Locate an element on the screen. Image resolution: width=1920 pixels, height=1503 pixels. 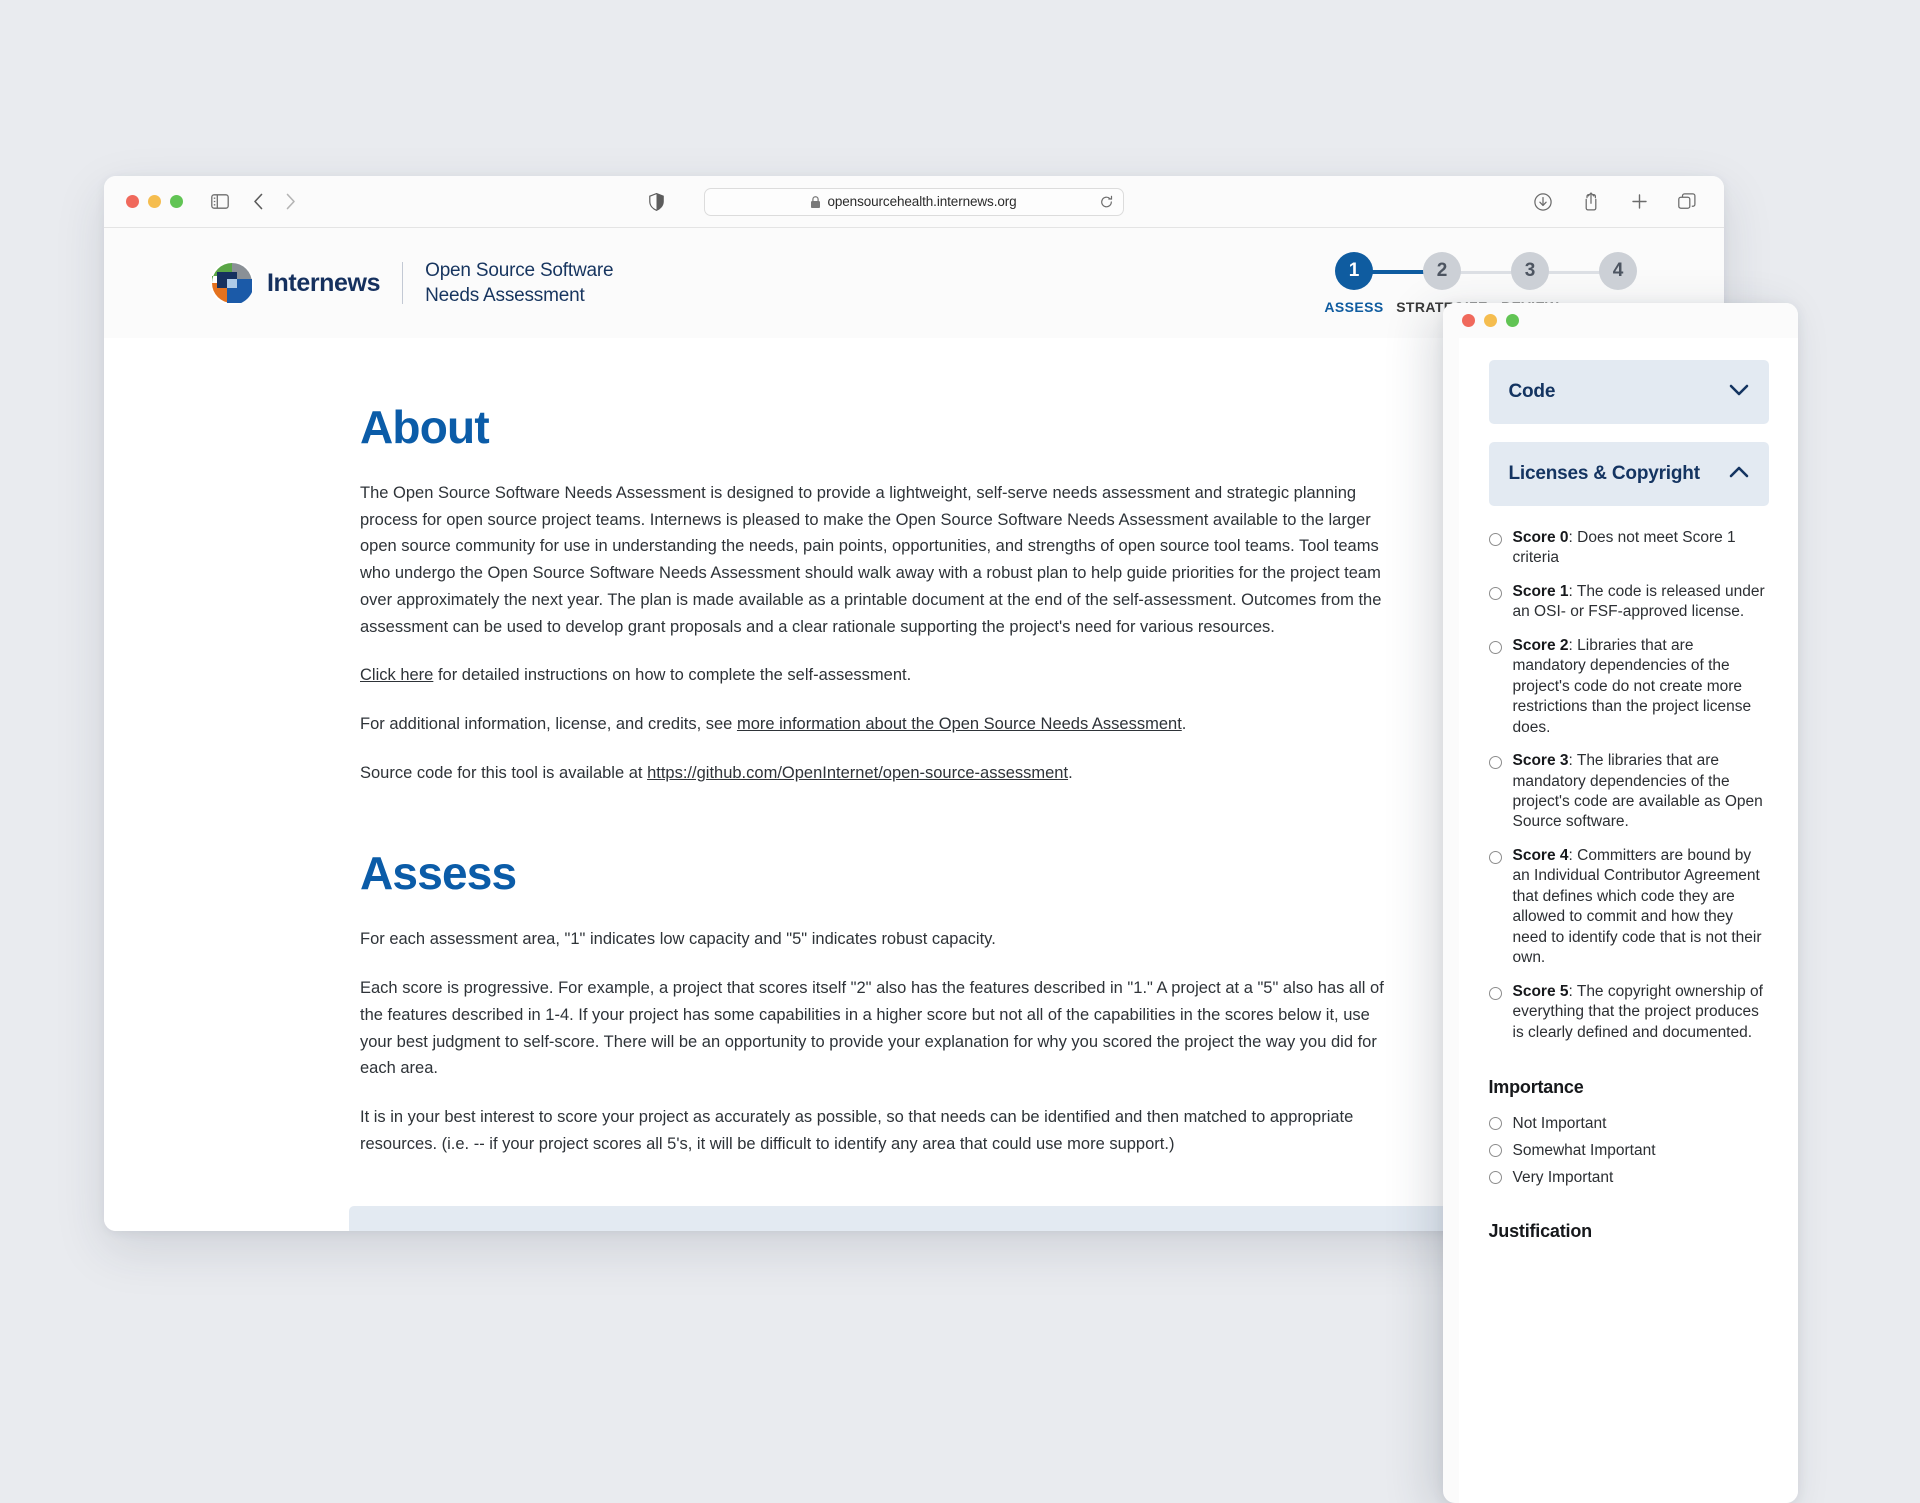
step-4-number: 4 is located at coordinates (1618, 270).